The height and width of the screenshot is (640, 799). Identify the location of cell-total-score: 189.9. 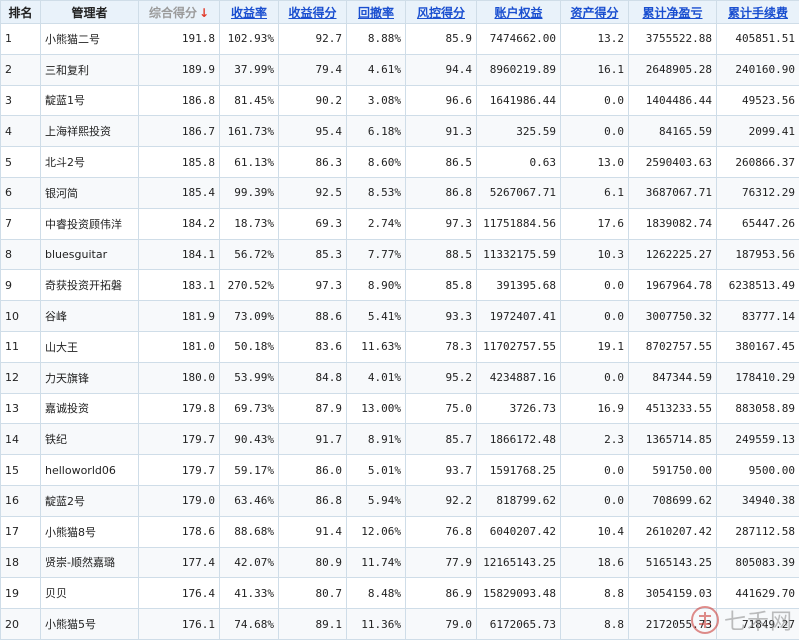
(179, 69).